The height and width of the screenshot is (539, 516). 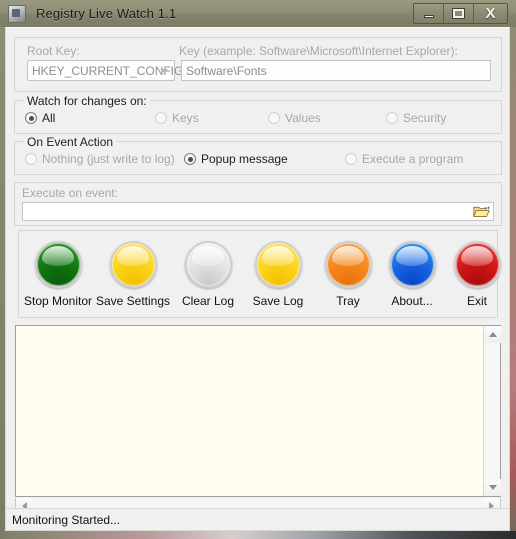 I want to click on orange-orb-icon, so click(x=348, y=264).